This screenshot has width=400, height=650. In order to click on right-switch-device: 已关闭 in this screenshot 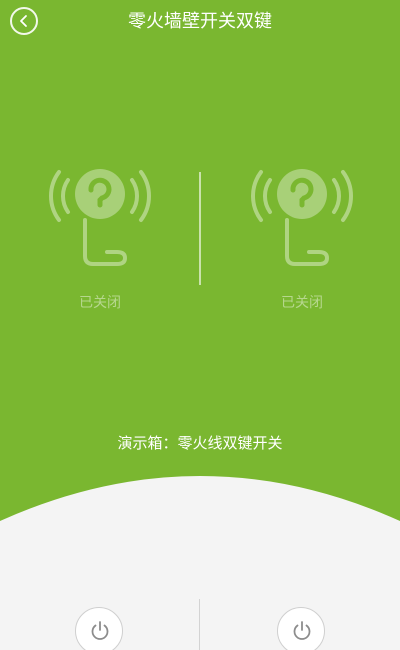, I will do `click(302, 235)`.